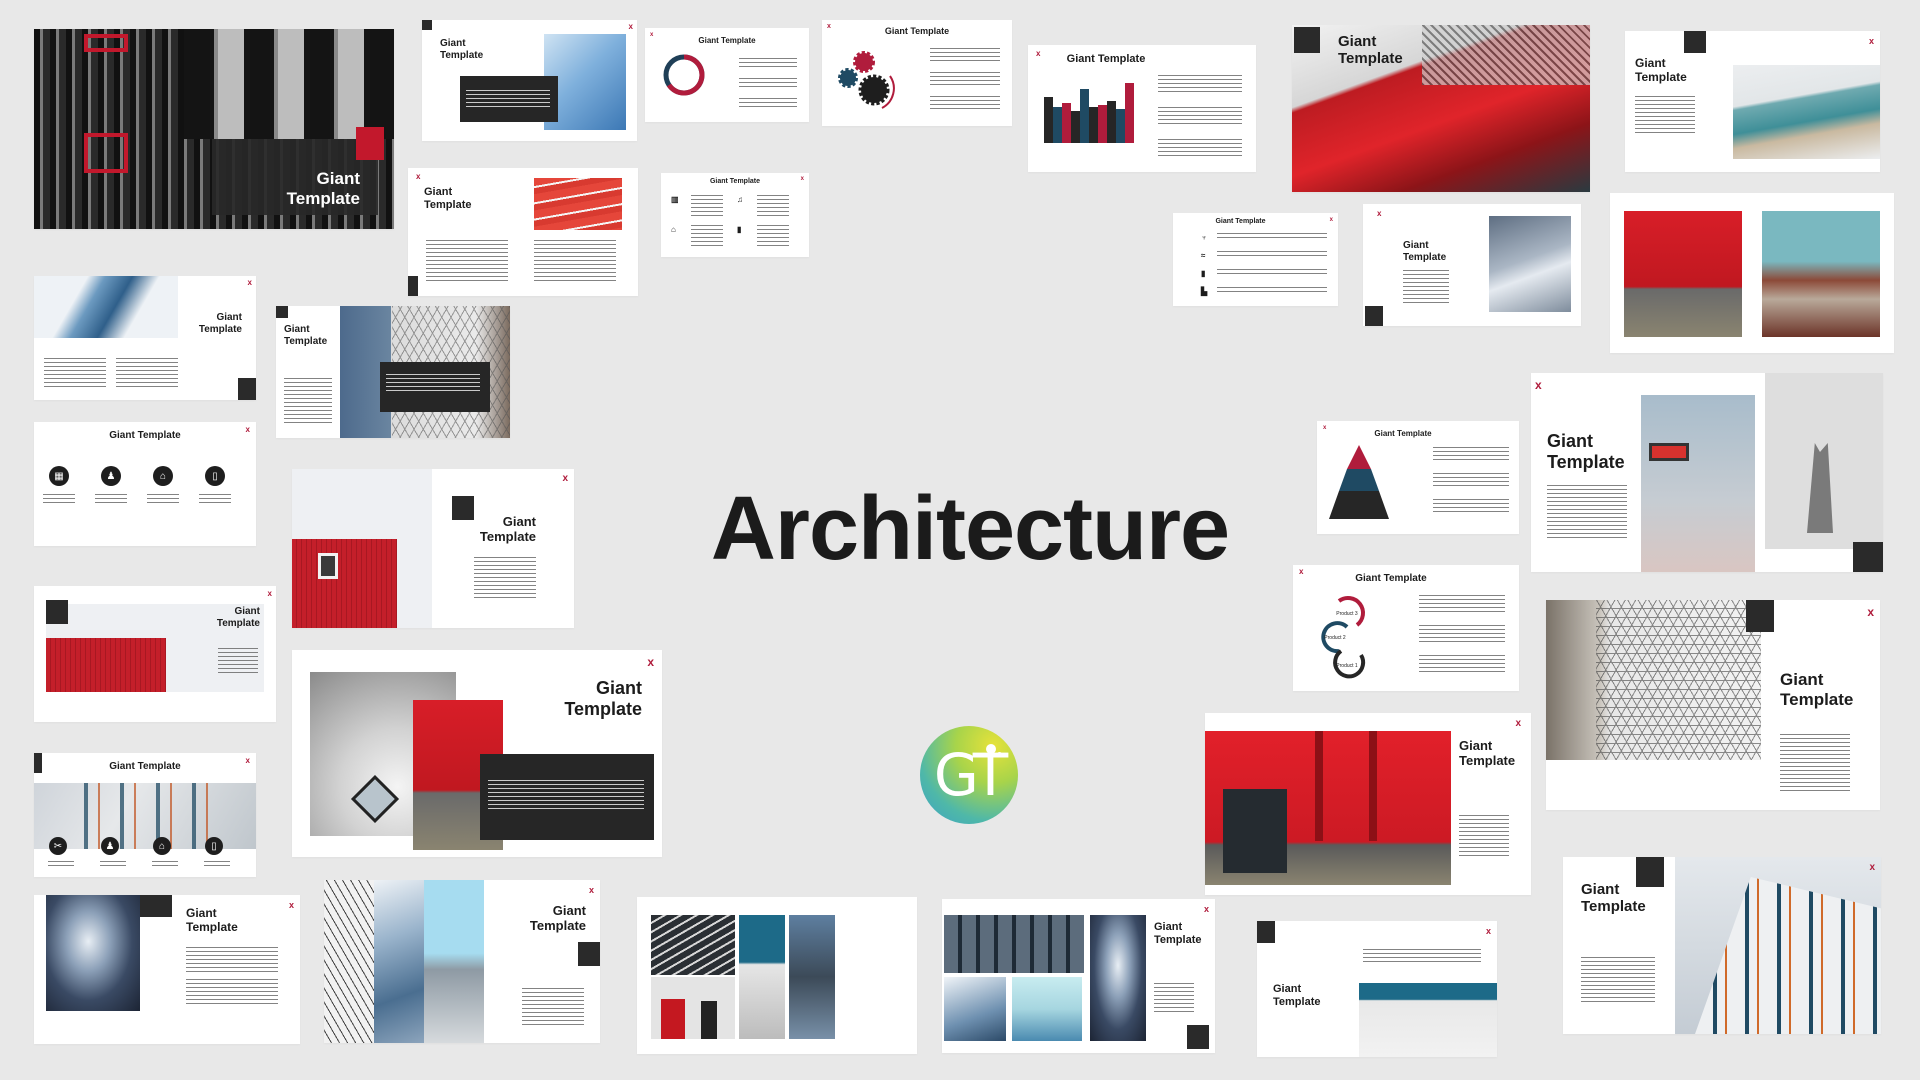 This screenshot has height=1080, width=1920. I want to click on street-lamp-image, so click(1698, 483).